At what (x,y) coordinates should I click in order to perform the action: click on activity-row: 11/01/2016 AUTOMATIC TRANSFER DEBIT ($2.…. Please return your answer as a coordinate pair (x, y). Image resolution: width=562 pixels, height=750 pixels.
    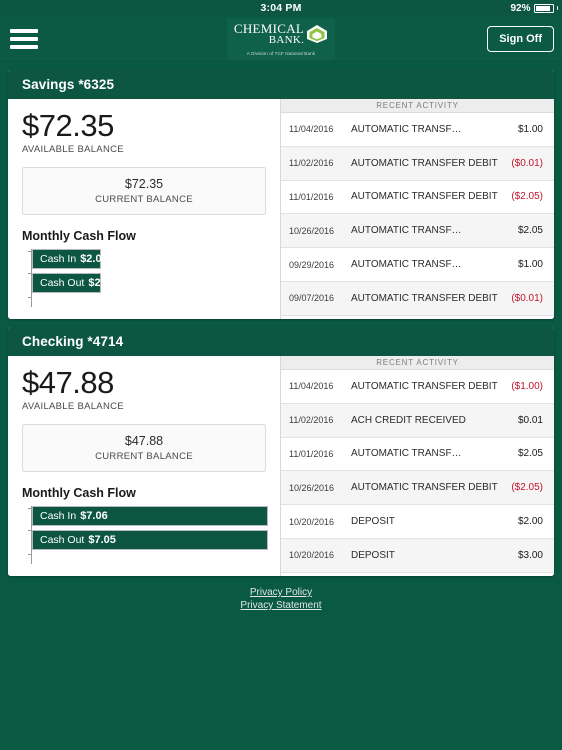
    Looking at the image, I should click on (417, 197).